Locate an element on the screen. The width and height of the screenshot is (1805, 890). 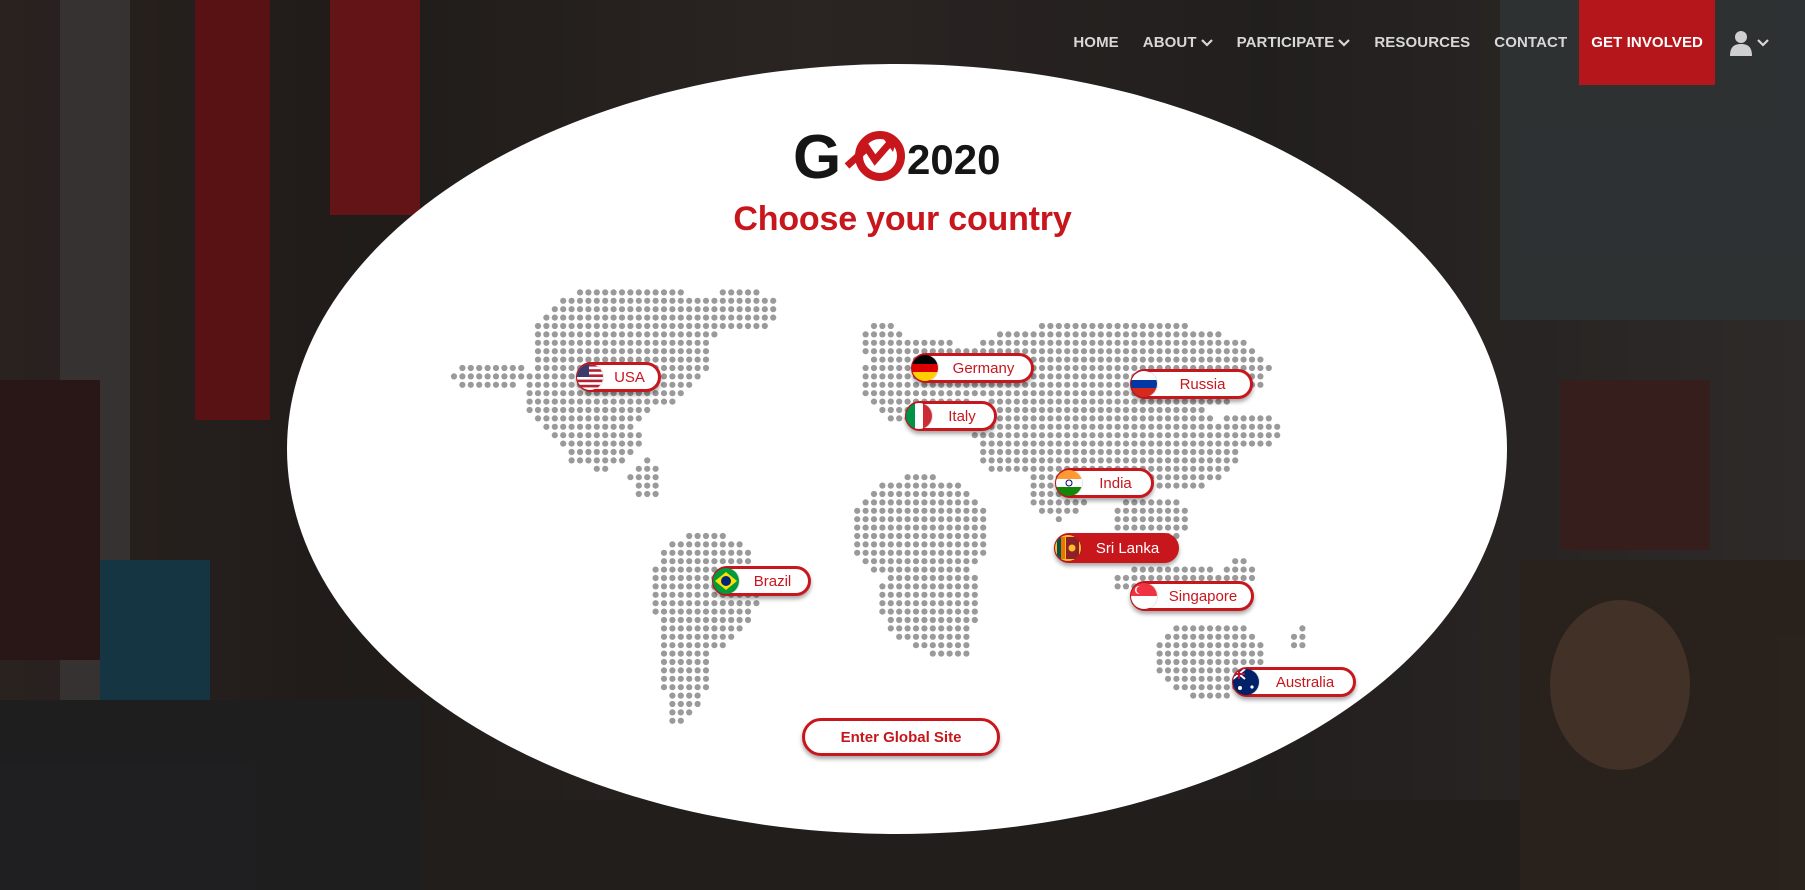
russia-flag-icon is located at coordinates (1144, 384).